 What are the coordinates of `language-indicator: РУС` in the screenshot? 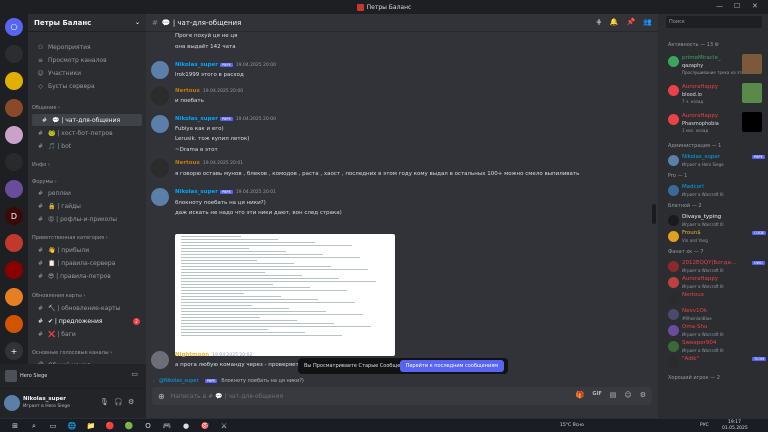 It's located at (704, 425).